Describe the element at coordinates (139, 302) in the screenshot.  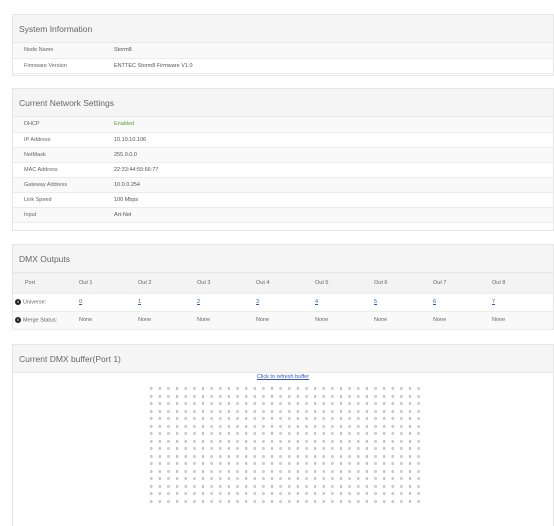
I see `universe-link-out-2: 1` at that location.